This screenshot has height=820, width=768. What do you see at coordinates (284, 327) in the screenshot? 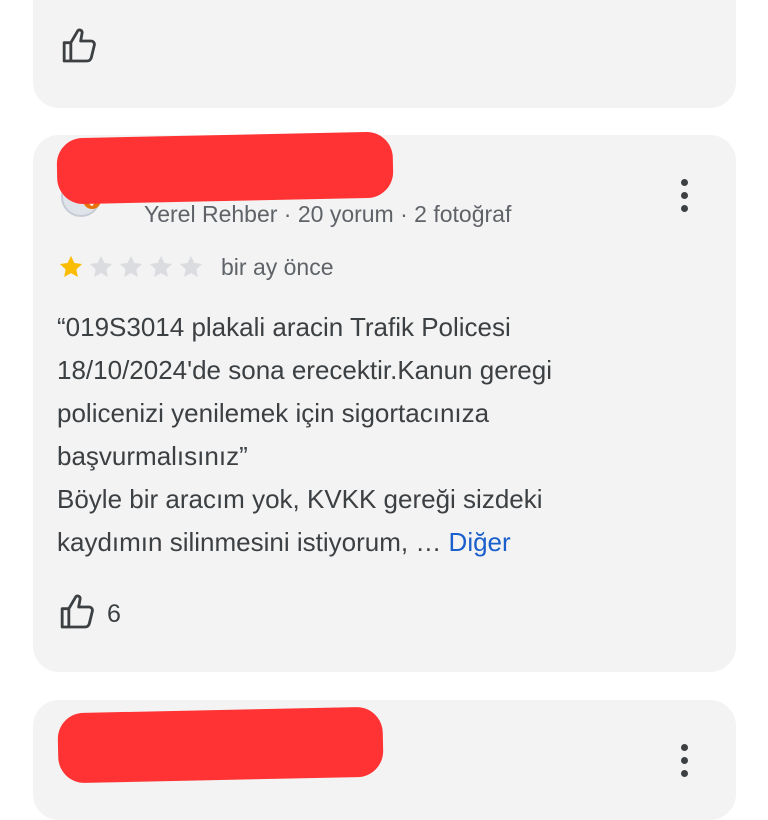
I see `review-text-line: “019S3014 plakali aracin Trafik Policesi` at bounding box center [284, 327].